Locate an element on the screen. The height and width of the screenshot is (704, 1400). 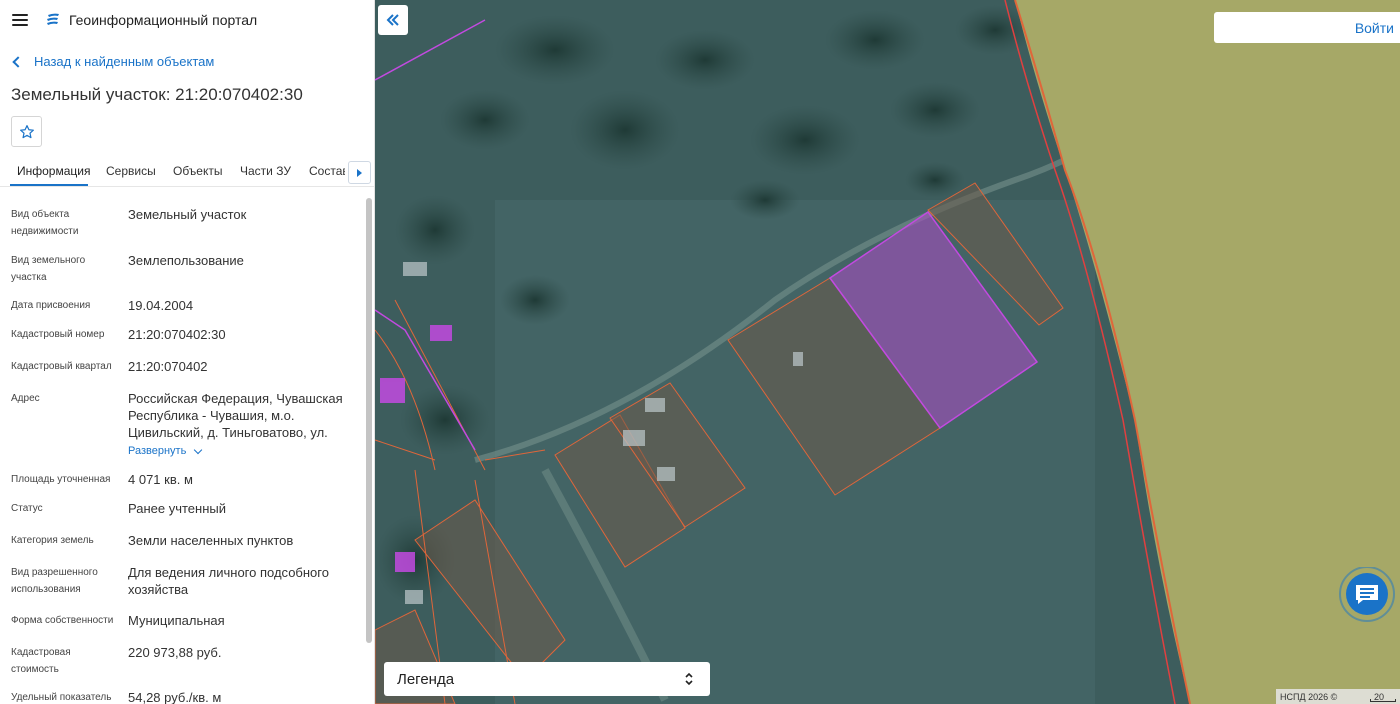
expand-address-link: Развернуть is located at coordinates (165, 451).